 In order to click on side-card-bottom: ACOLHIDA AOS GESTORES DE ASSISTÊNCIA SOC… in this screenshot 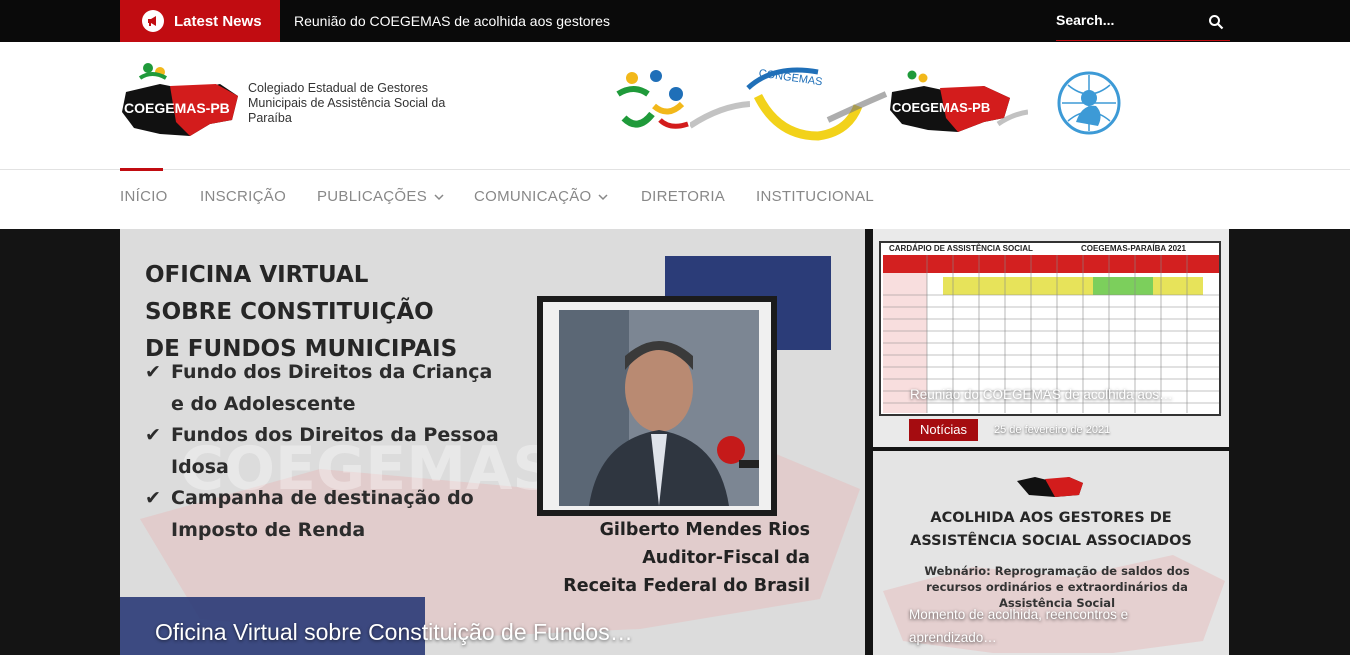, I will do `click(1051, 553)`.